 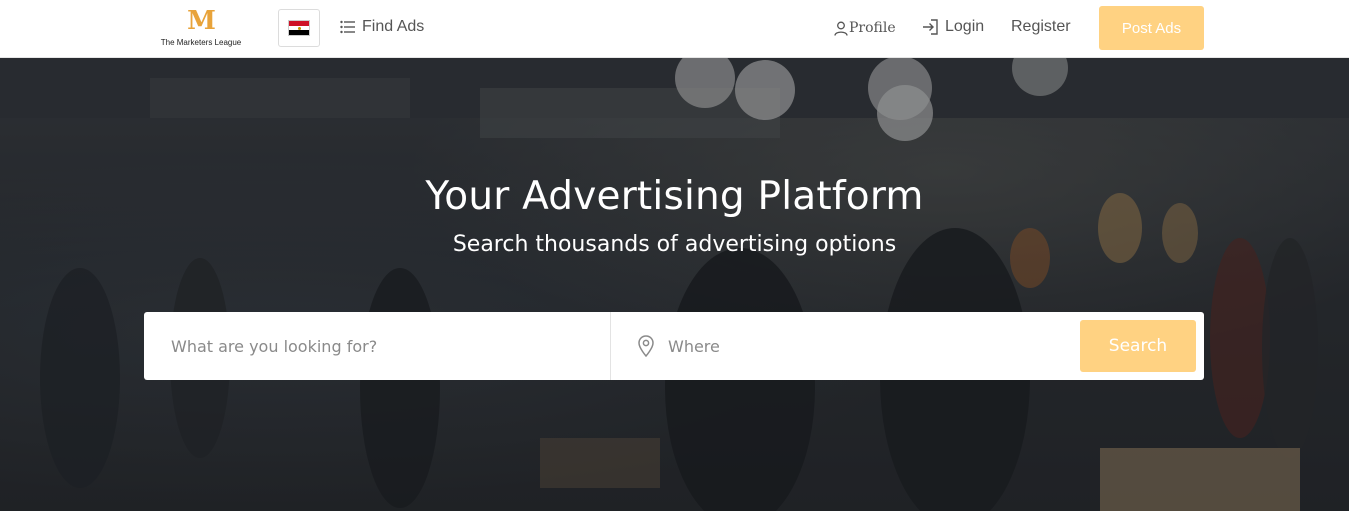 What do you see at coordinates (930, 27) in the screenshot?
I see `sign-in-icon` at bounding box center [930, 27].